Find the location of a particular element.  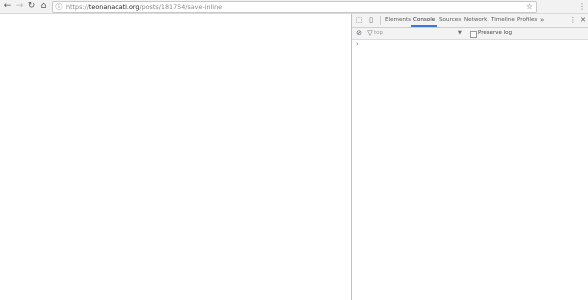

url-host: teonanacatl.org is located at coordinates (114, 7).